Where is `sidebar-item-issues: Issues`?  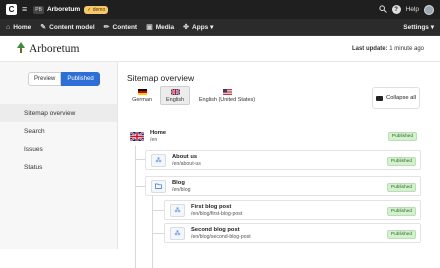
sidebar-item-issues: Issues is located at coordinates (58, 149).